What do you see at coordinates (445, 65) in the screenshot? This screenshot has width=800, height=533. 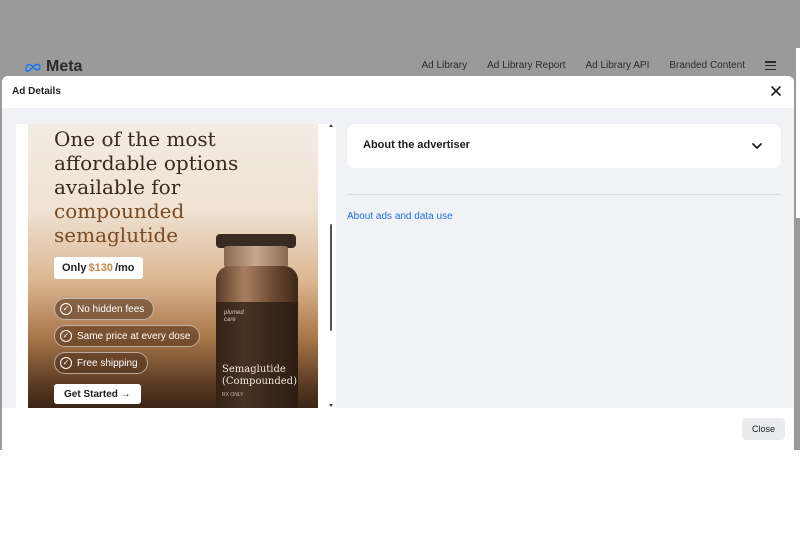 I see `nav-ad-library: Ad Library` at bounding box center [445, 65].